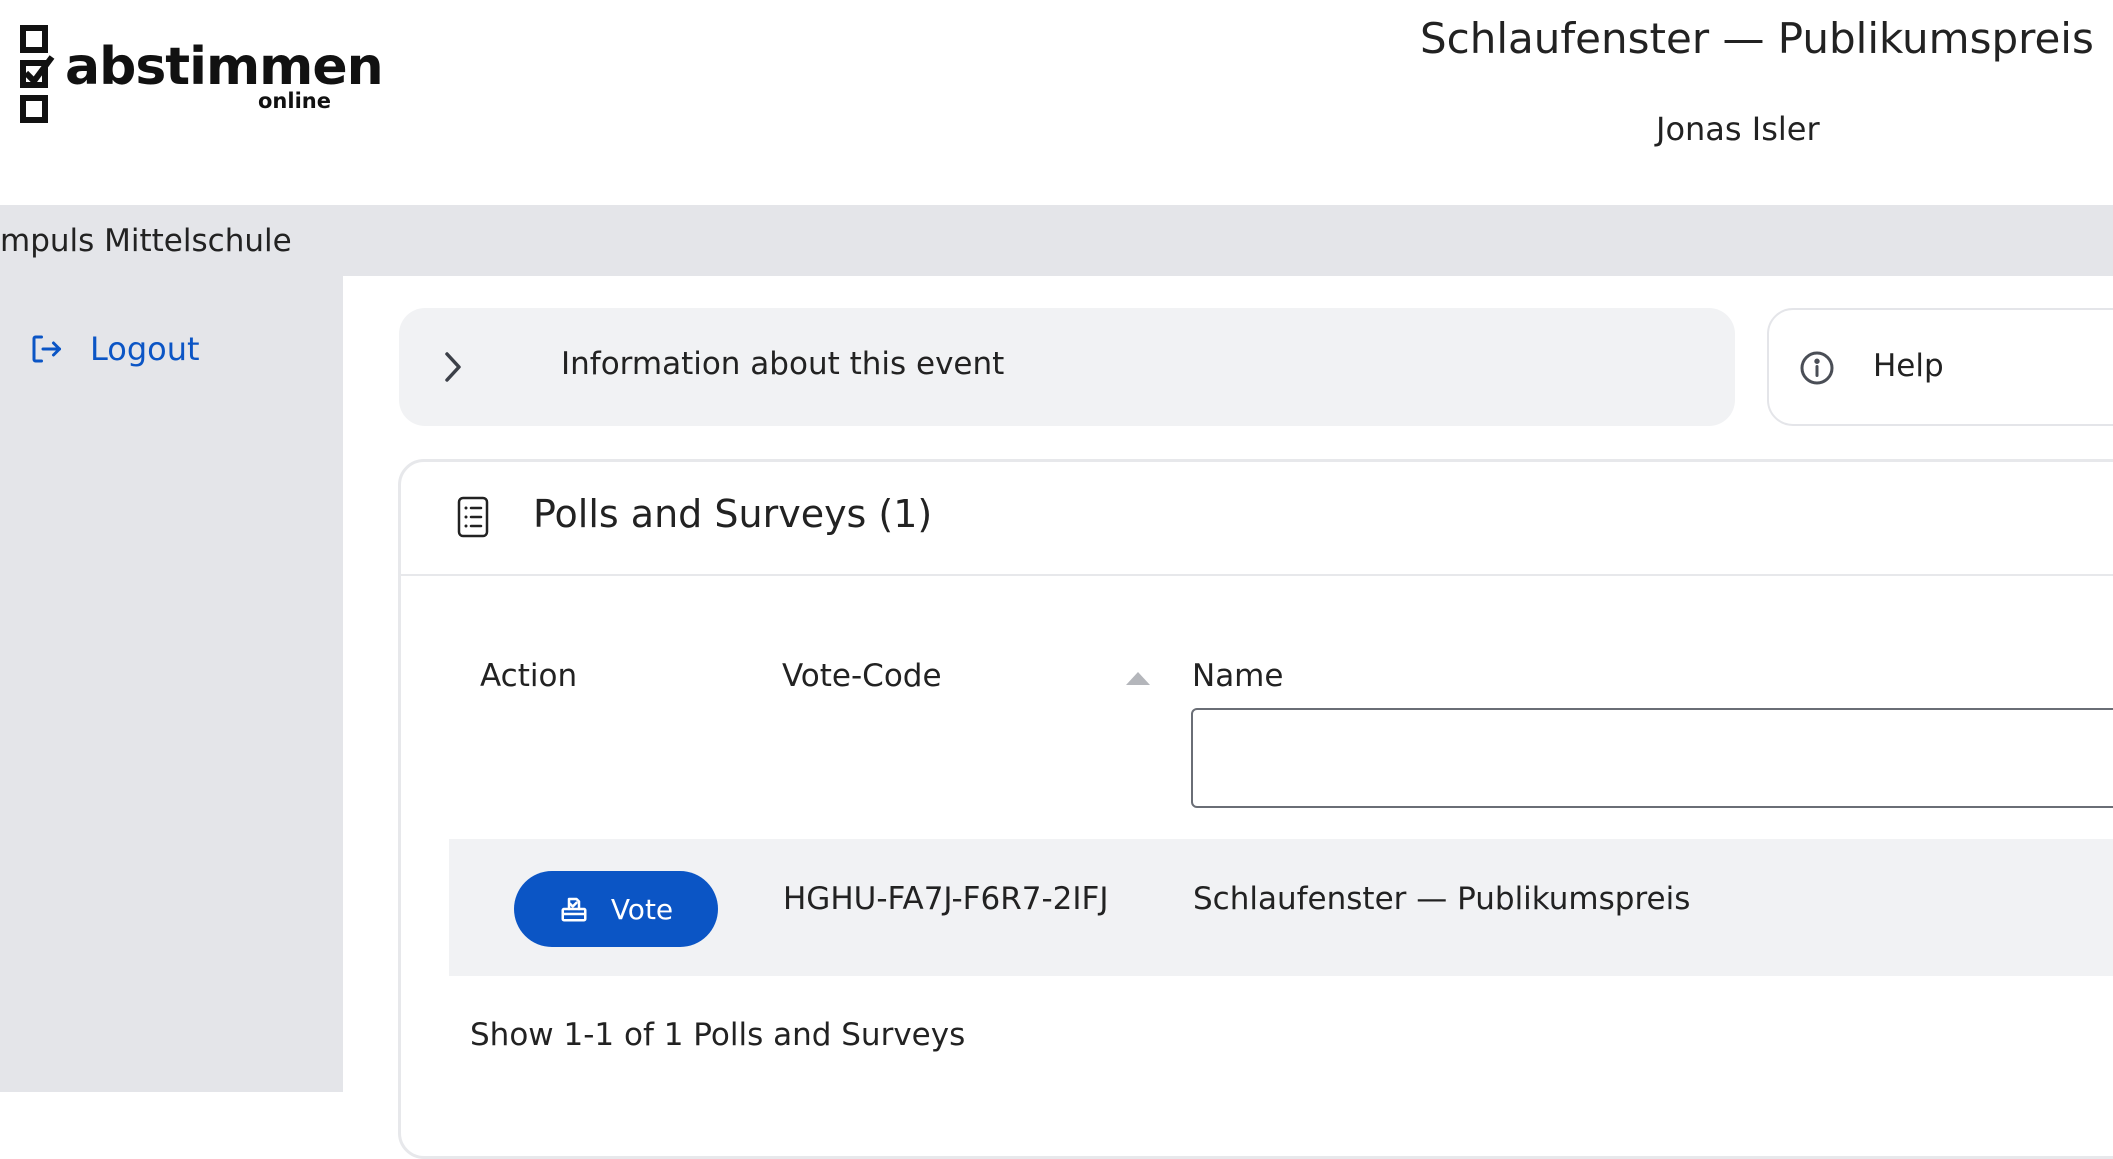 Image resolution: width=2113 pixels, height=1159 pixels. What do you see at coordinates (529, 676) in the screenshot?
I see `column-header-action: Action` at bounding box center [529, 676].